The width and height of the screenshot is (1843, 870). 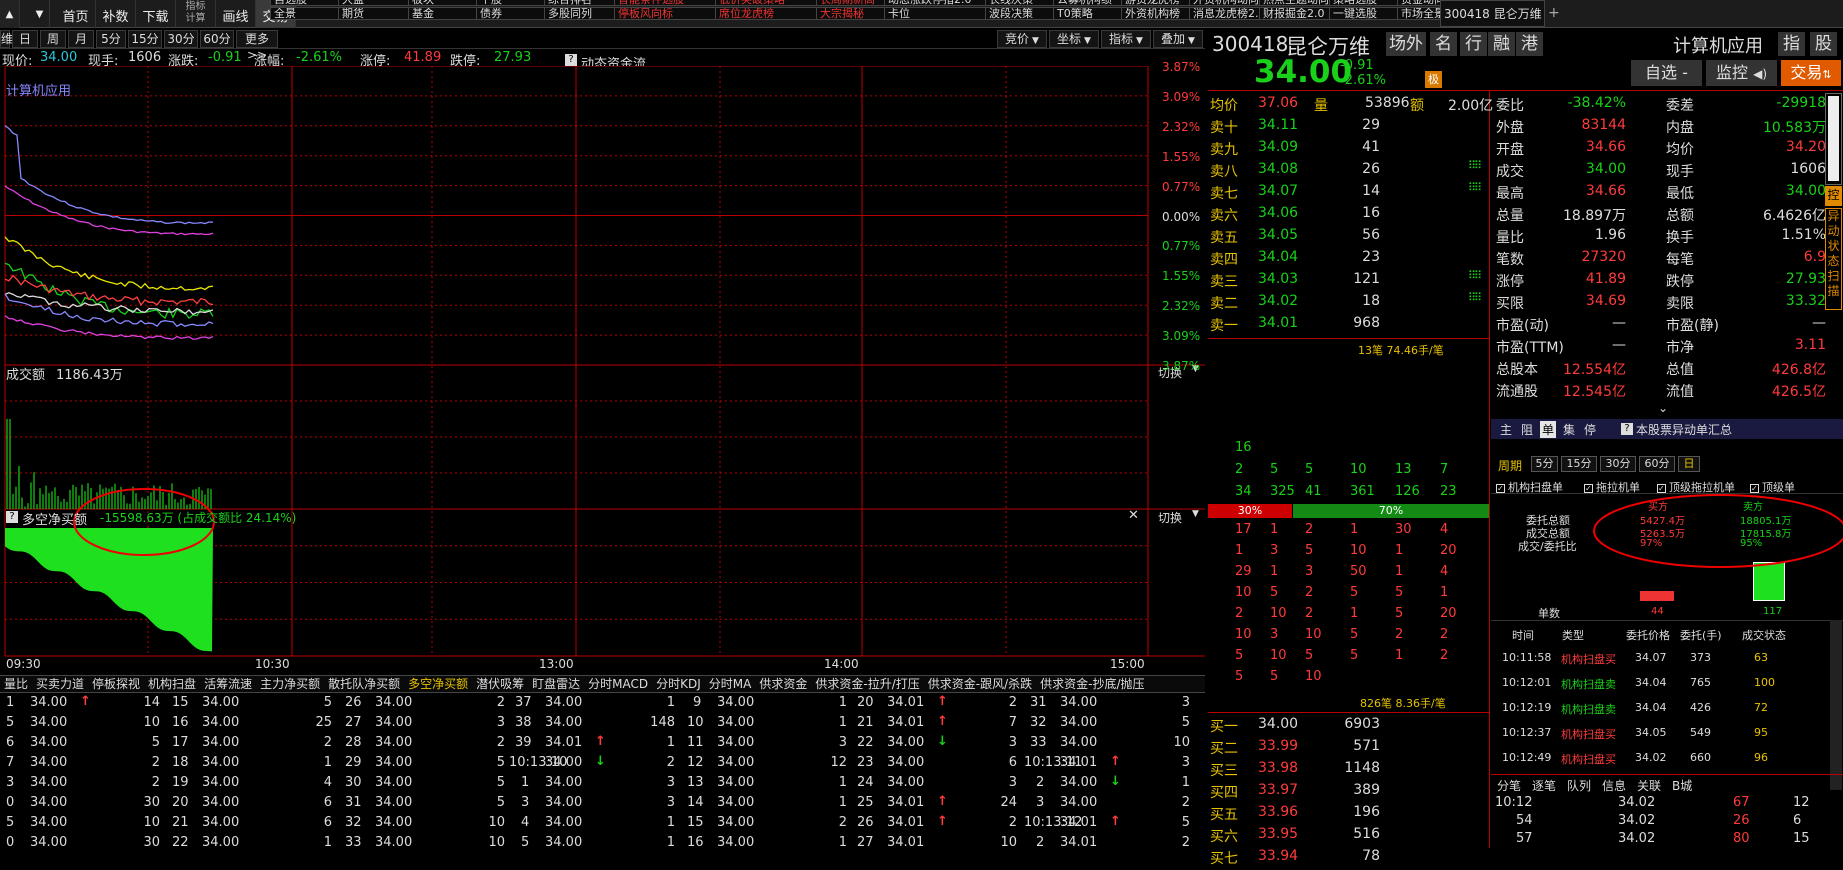 I want to click on period-4: 日, so click(x=1689, y=464).